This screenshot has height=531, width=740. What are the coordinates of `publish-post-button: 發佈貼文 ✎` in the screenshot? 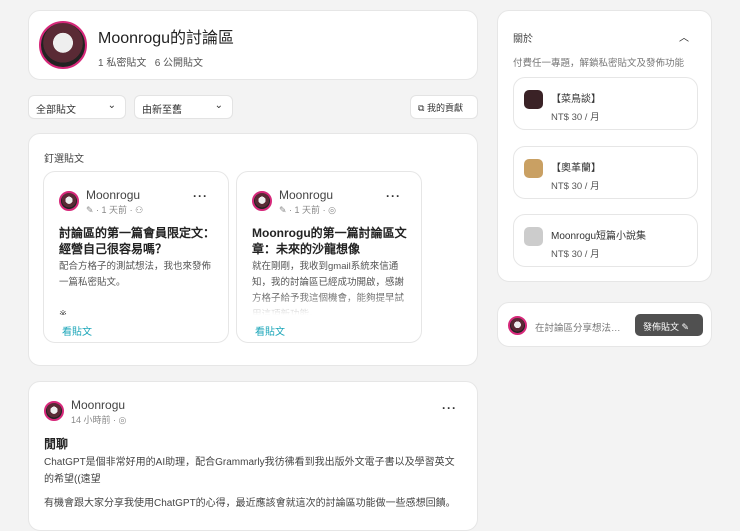 It's located at (669, 325).